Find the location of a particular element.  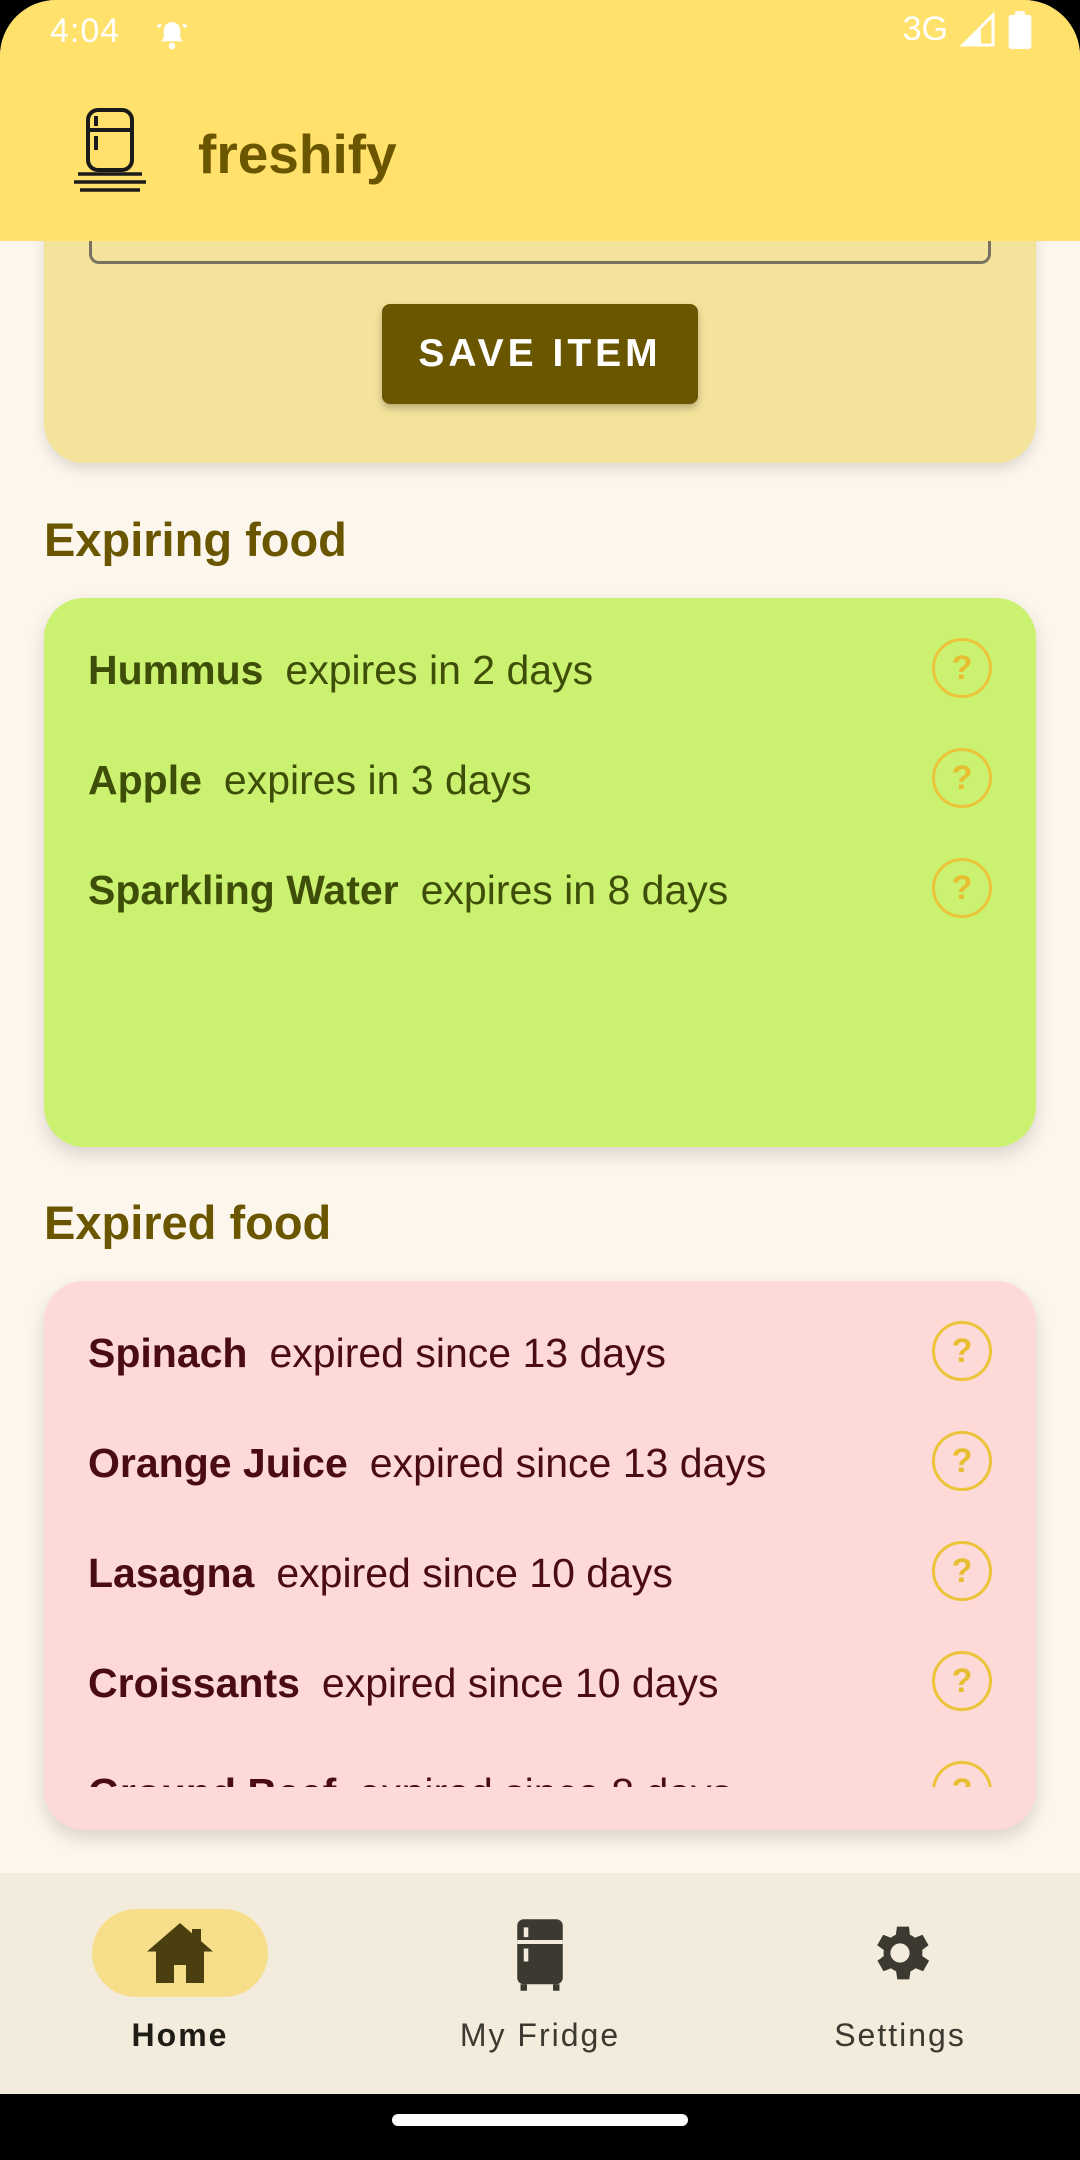

expired-row-3: Croissants expired since 10 days ? is located at coordinates (540, 1683).